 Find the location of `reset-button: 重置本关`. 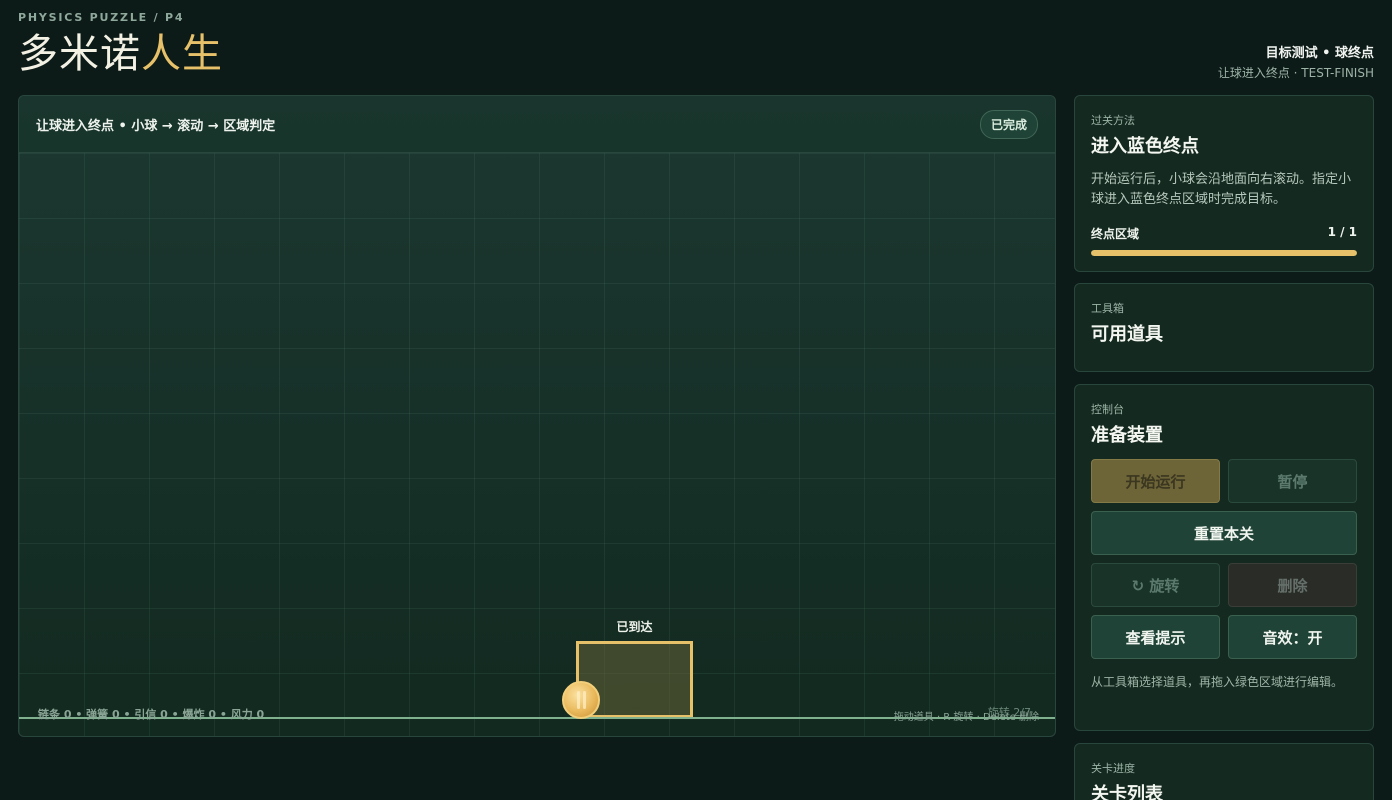

reset-button: 重置本关 is located at coordinates (1224, 533).